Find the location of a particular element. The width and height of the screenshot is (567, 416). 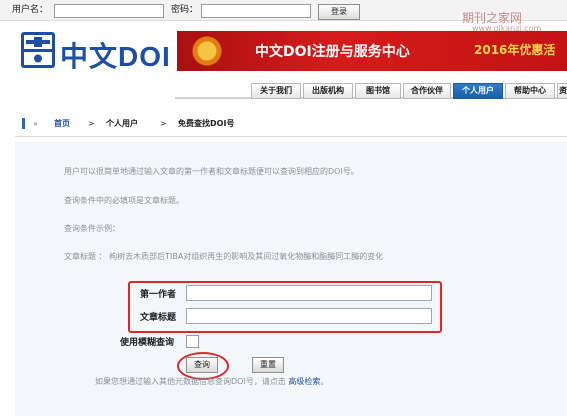

required-note: 查询条件中的必填项是文章标题。 is located at coordinates (124, 200).